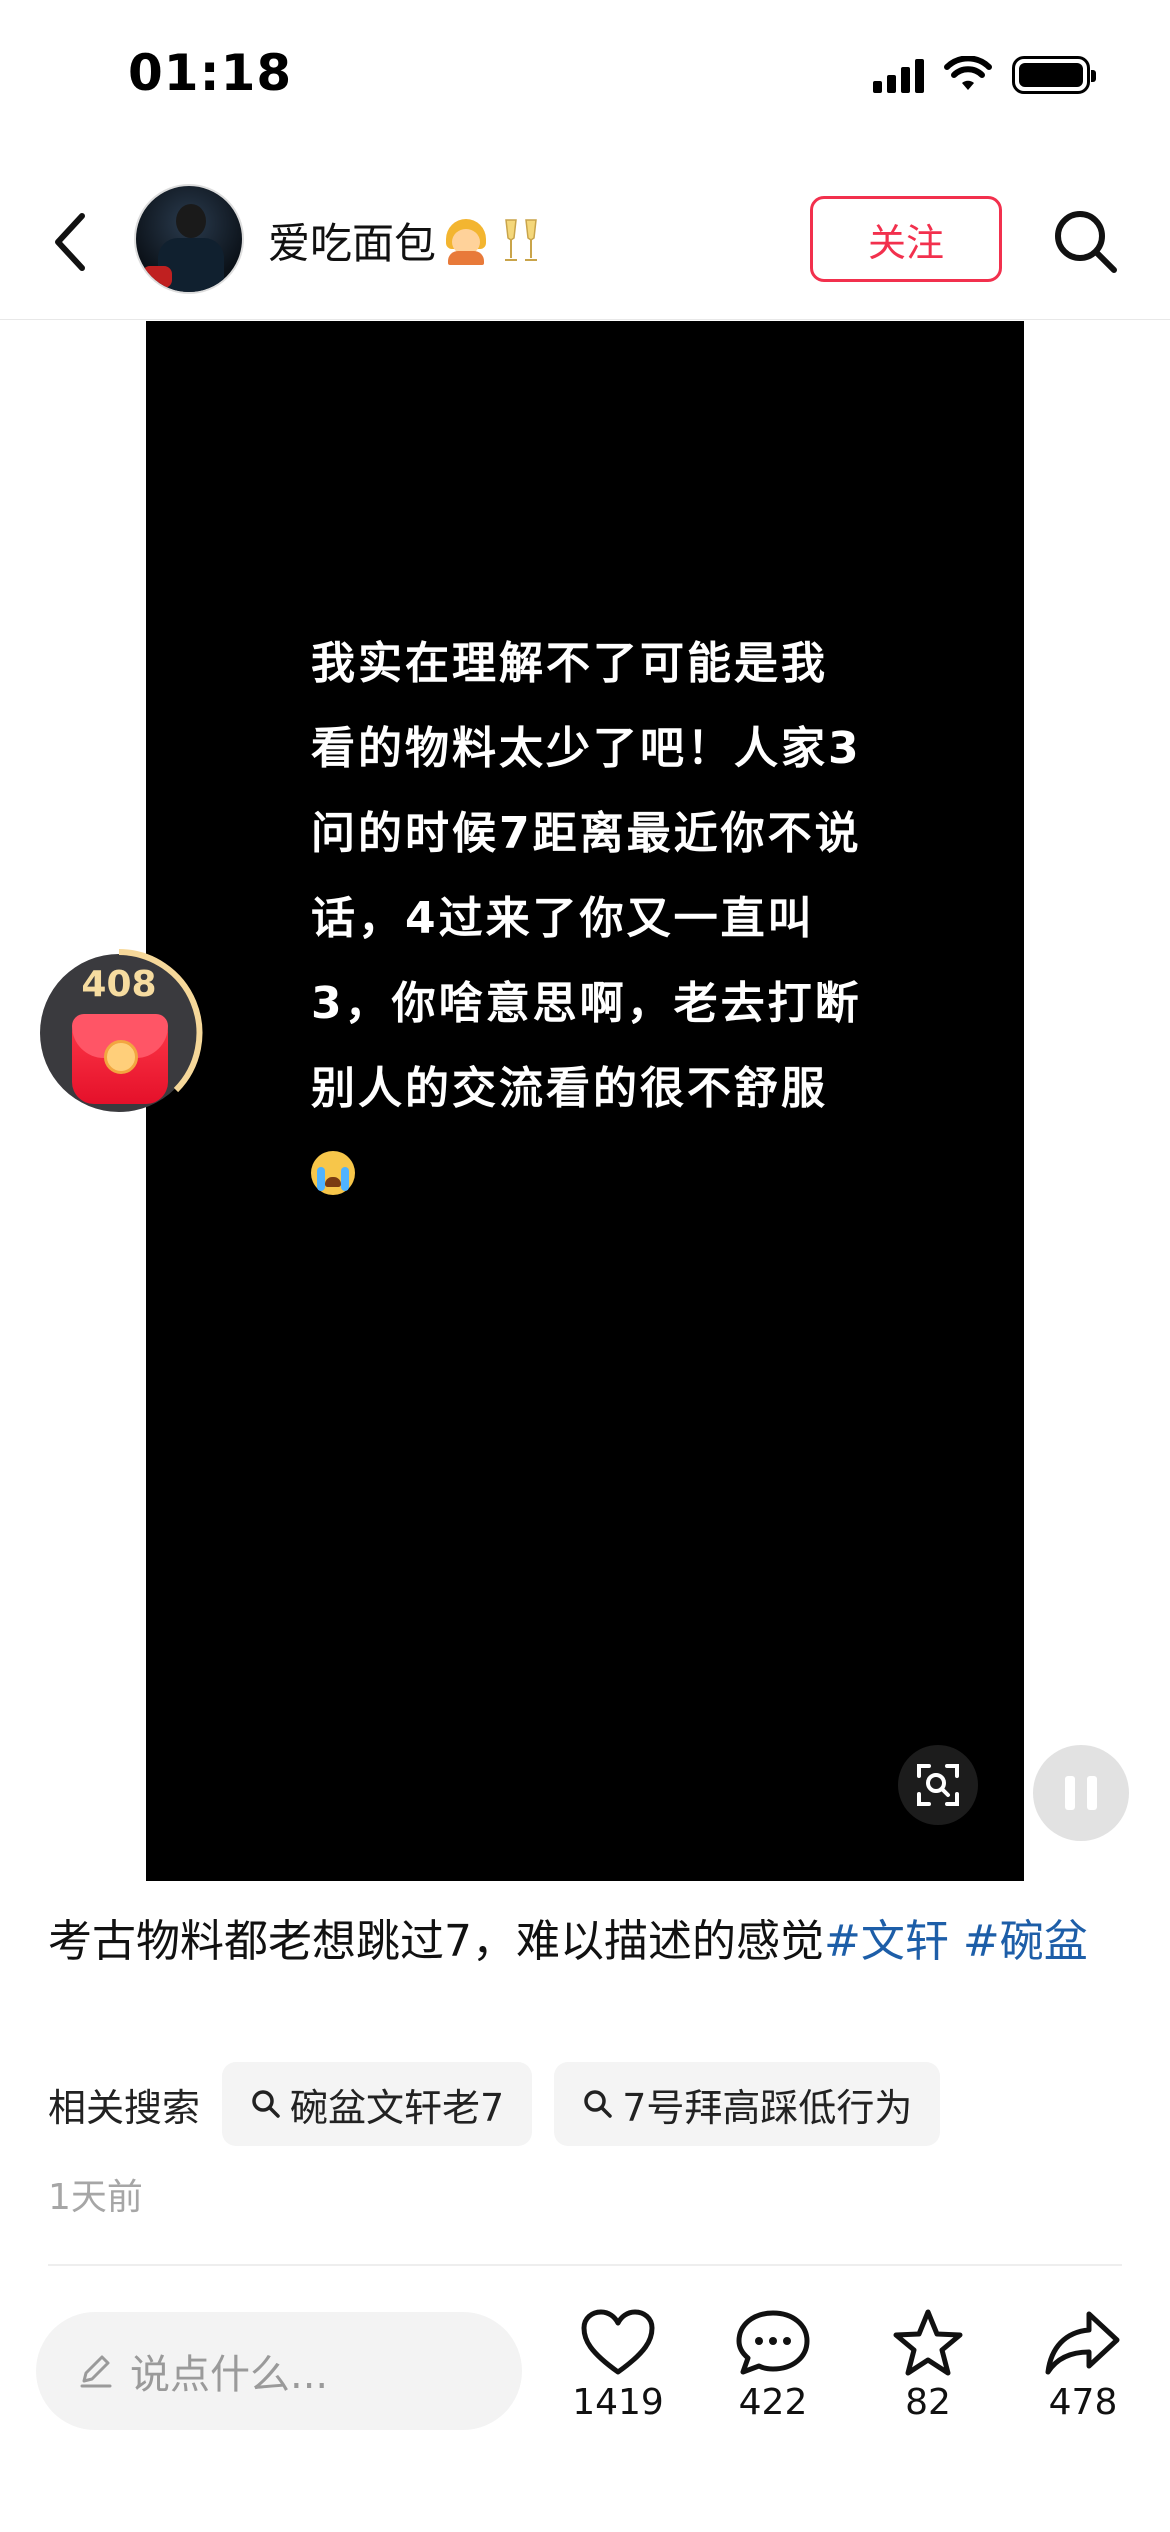 Image resolution: width=1170 pixels, height=2532 pixels. I want to click on comment-count: 422, so click(773, 2402).